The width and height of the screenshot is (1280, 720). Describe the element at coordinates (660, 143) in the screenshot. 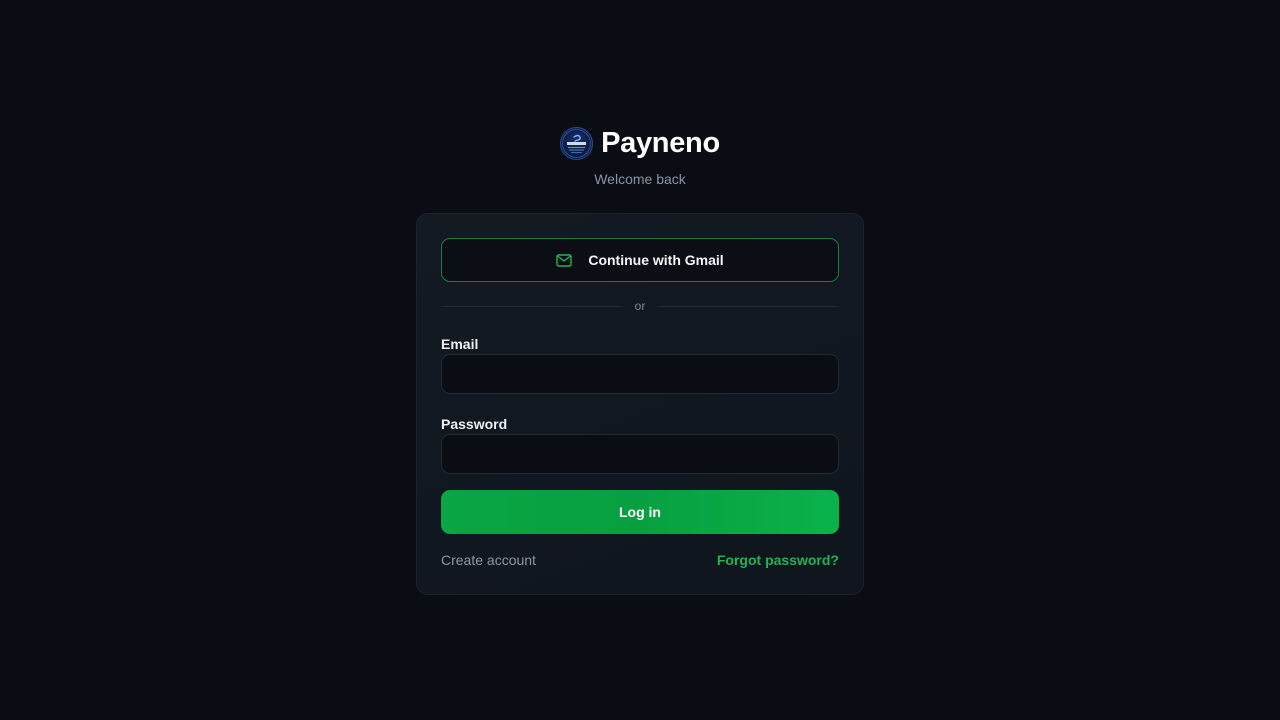

I see `brand-name: Payneno` at that location.